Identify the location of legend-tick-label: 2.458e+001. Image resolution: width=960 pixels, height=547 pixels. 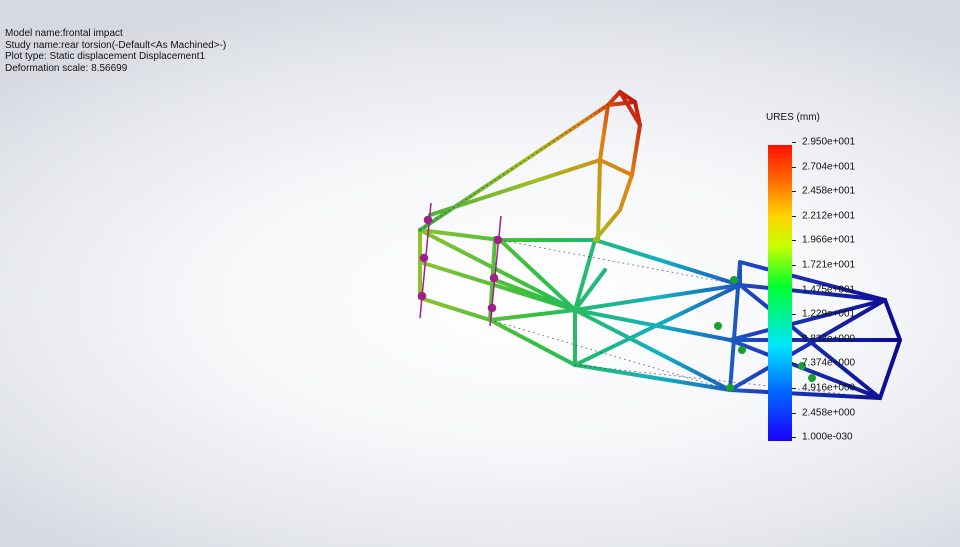
(829, 191).